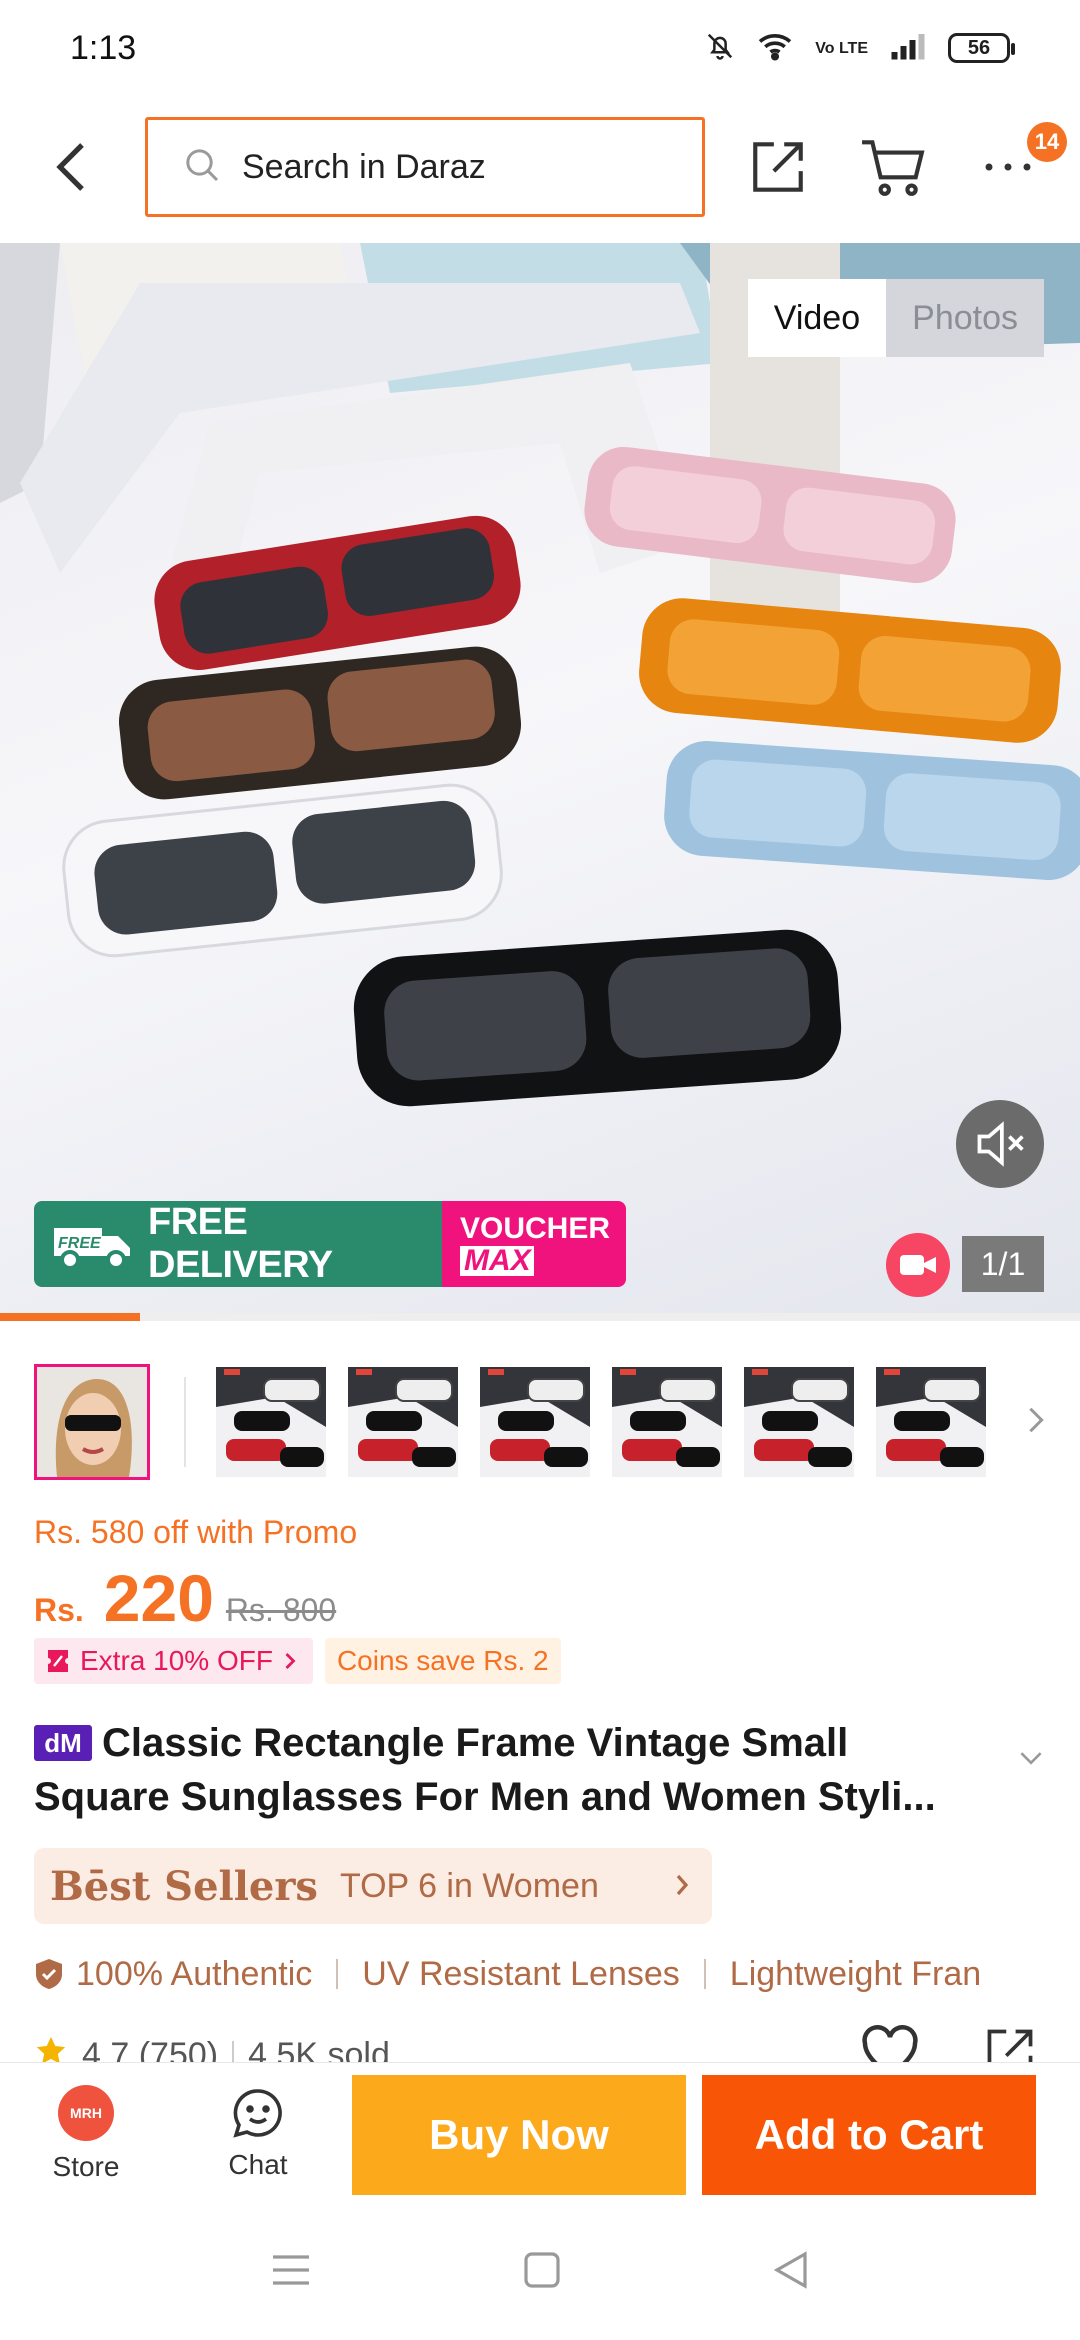  Describe the element at coordinates (1047, 142) in the screenshot. I see `notification-badge: 14` at that location.